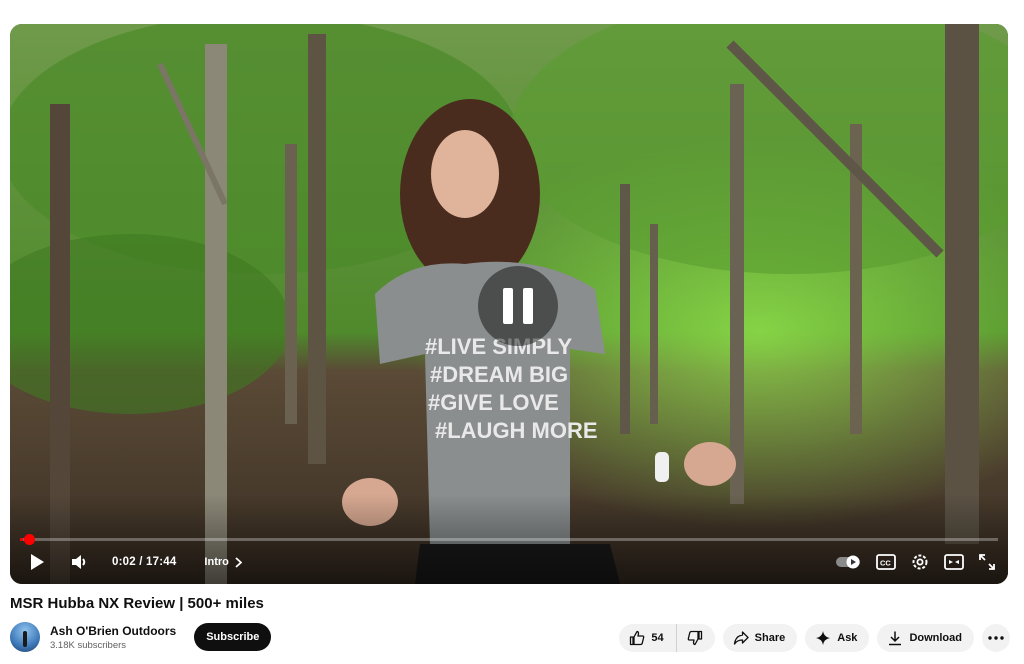 The width and height of the screenshot is (1024, 664). Describe the element at coordinates (144, 562) in the screenshot. I see `time-display: 0:02 / 17:44` at that location.